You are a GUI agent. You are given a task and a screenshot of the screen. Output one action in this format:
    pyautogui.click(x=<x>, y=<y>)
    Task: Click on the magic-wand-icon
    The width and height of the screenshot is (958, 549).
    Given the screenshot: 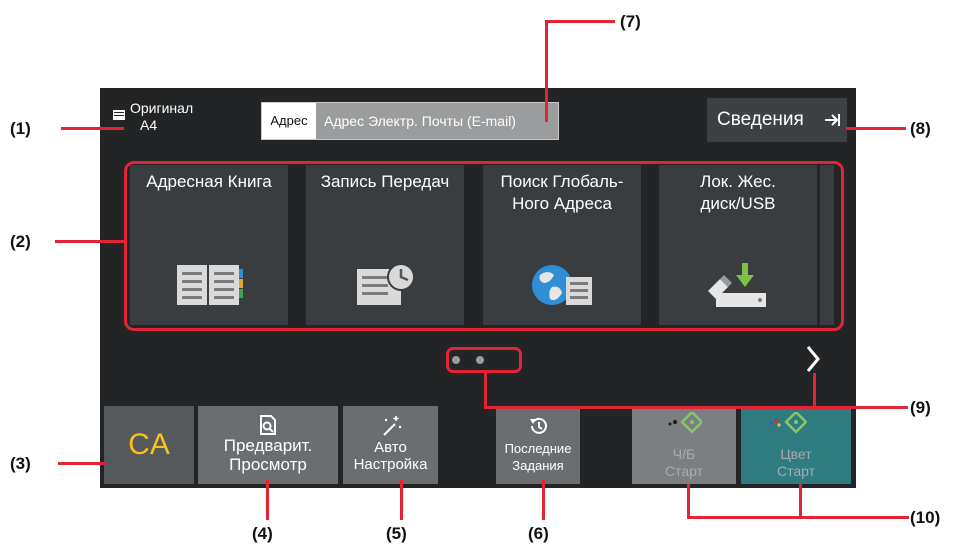 What is the action you would take?
    pyautogui.click(x=391, y=426)
    